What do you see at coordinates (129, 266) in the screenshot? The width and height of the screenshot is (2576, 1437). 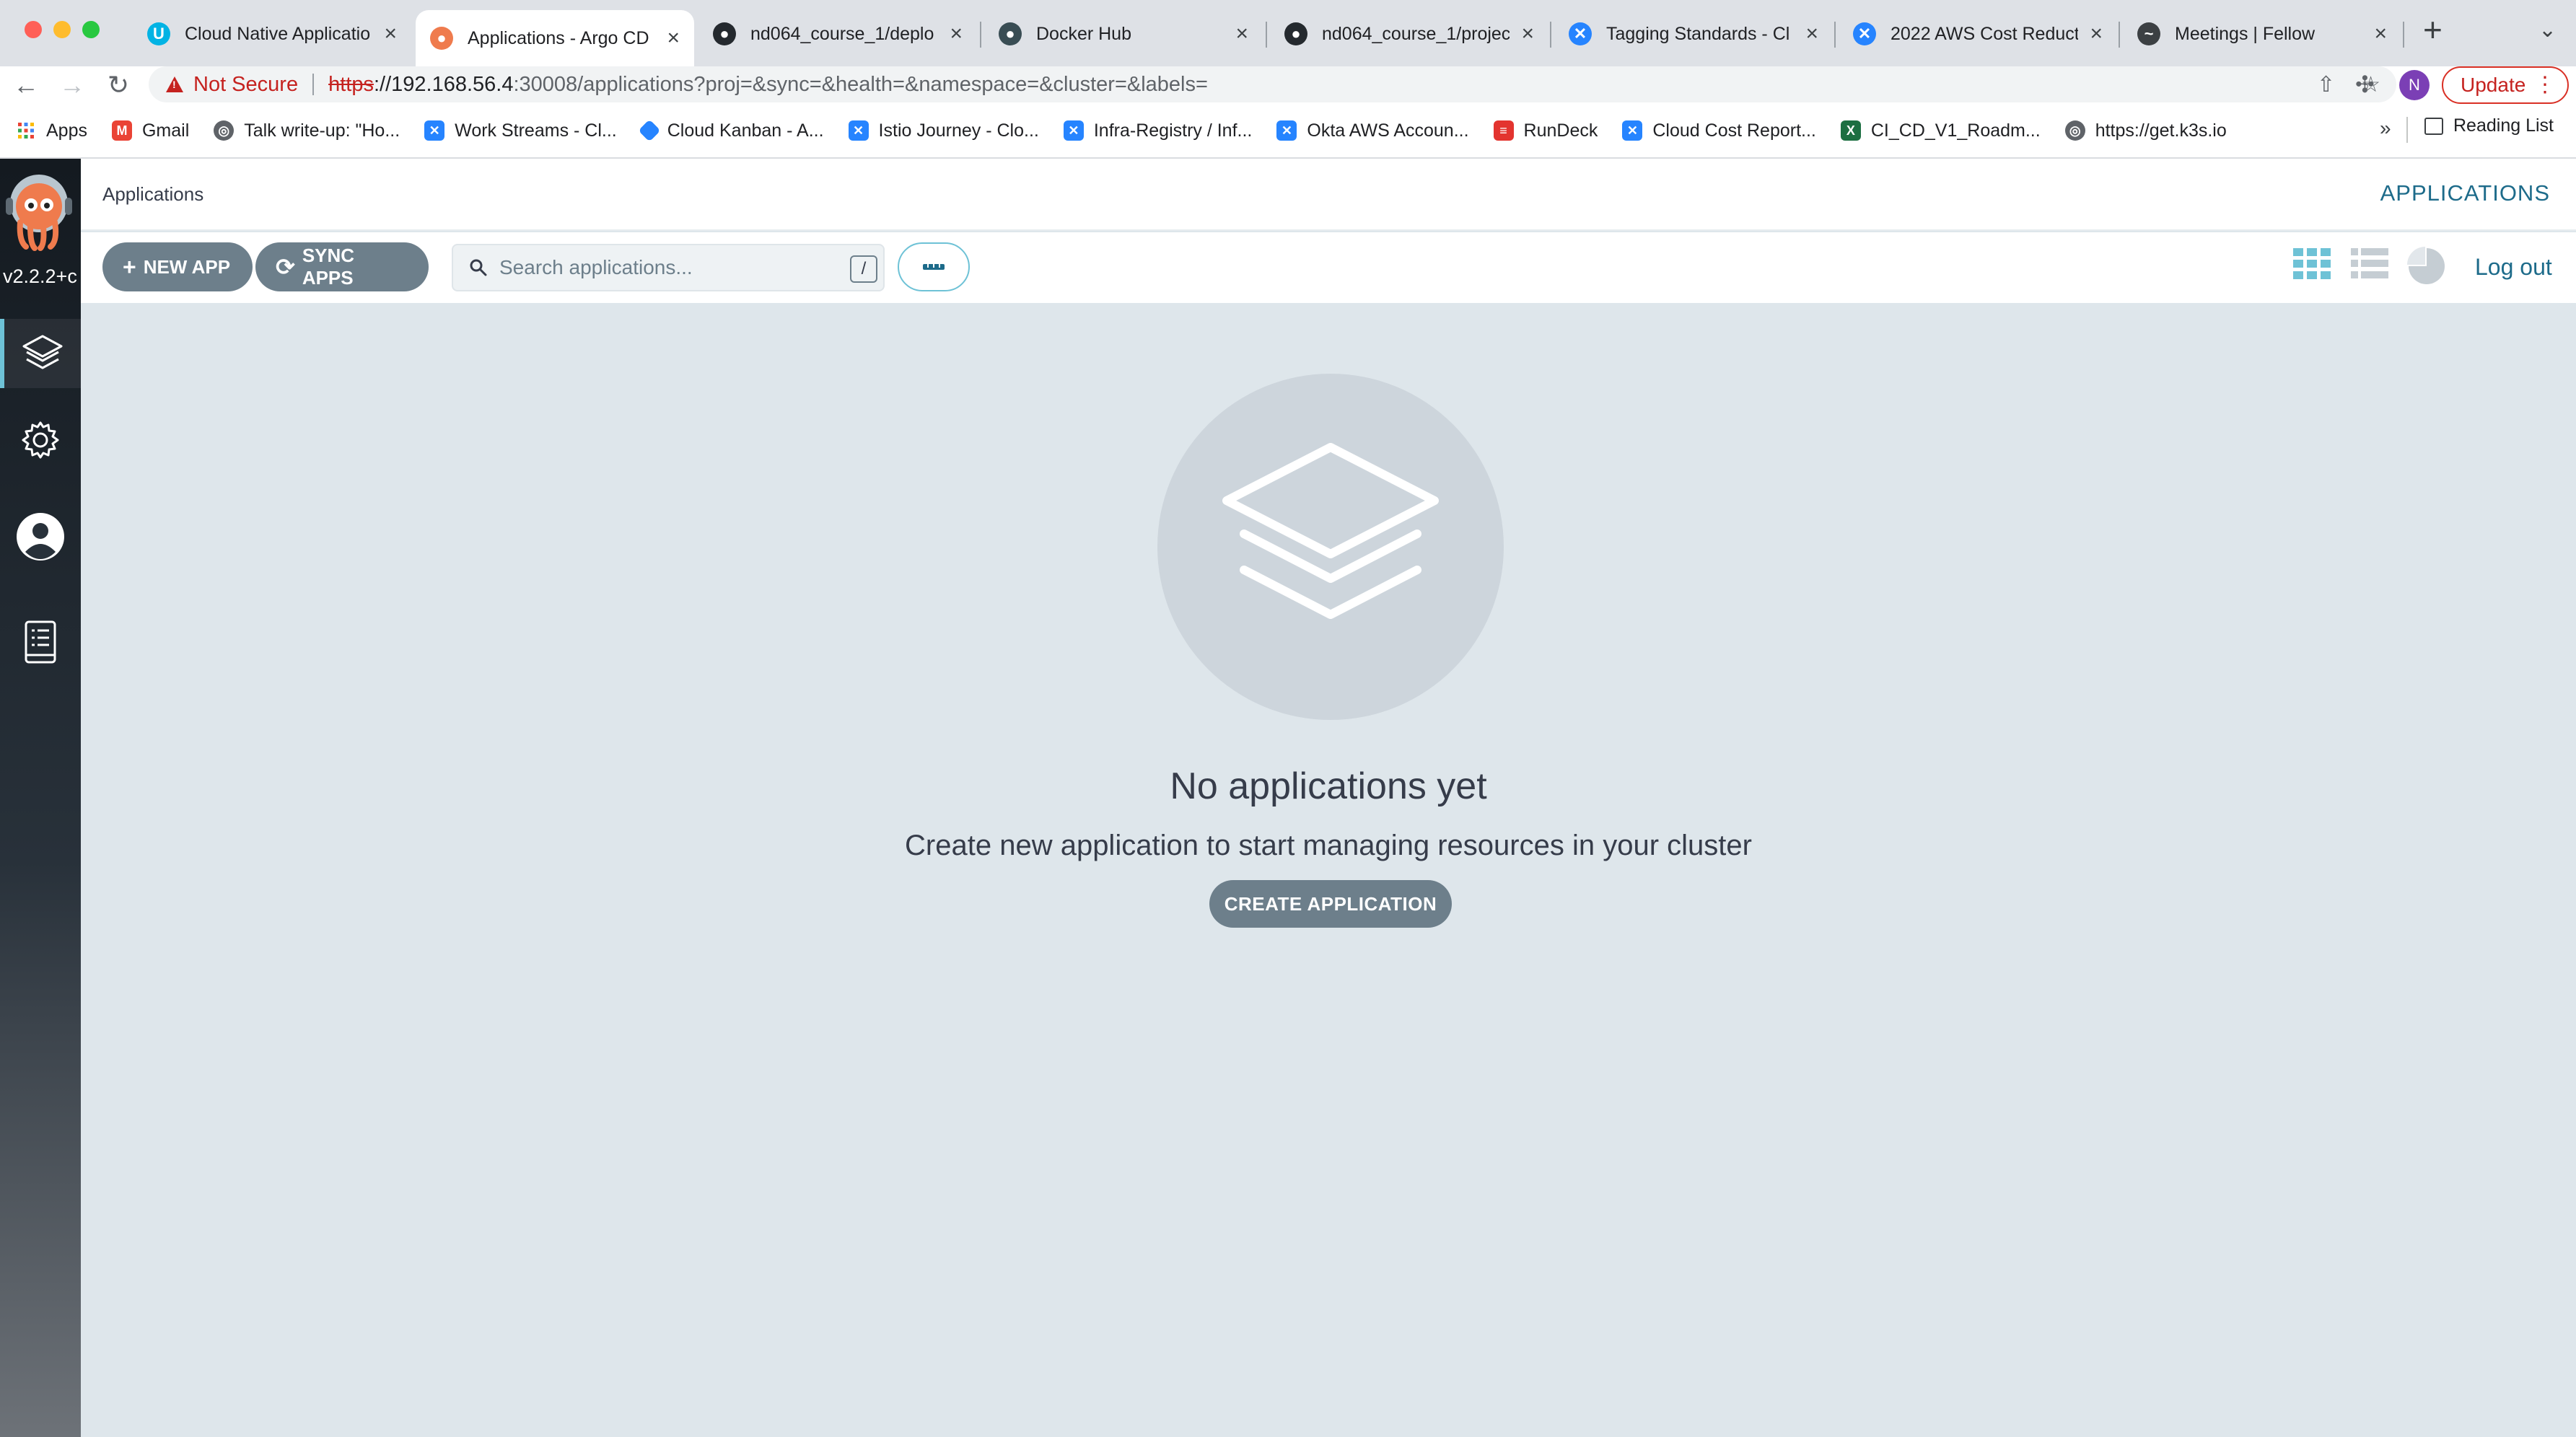 I see `plus-icon: +` at bounding box center [129, 266].